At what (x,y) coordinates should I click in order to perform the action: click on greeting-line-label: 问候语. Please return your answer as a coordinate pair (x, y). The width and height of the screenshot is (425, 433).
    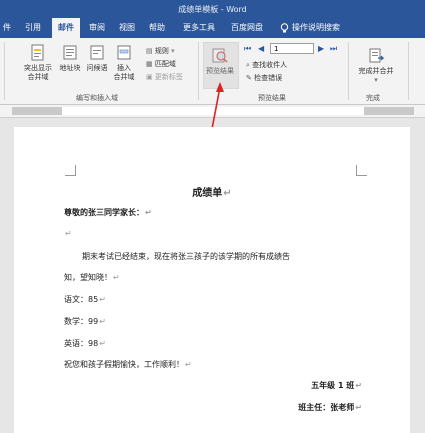
    Looking at the image, I should click on (97, 68).